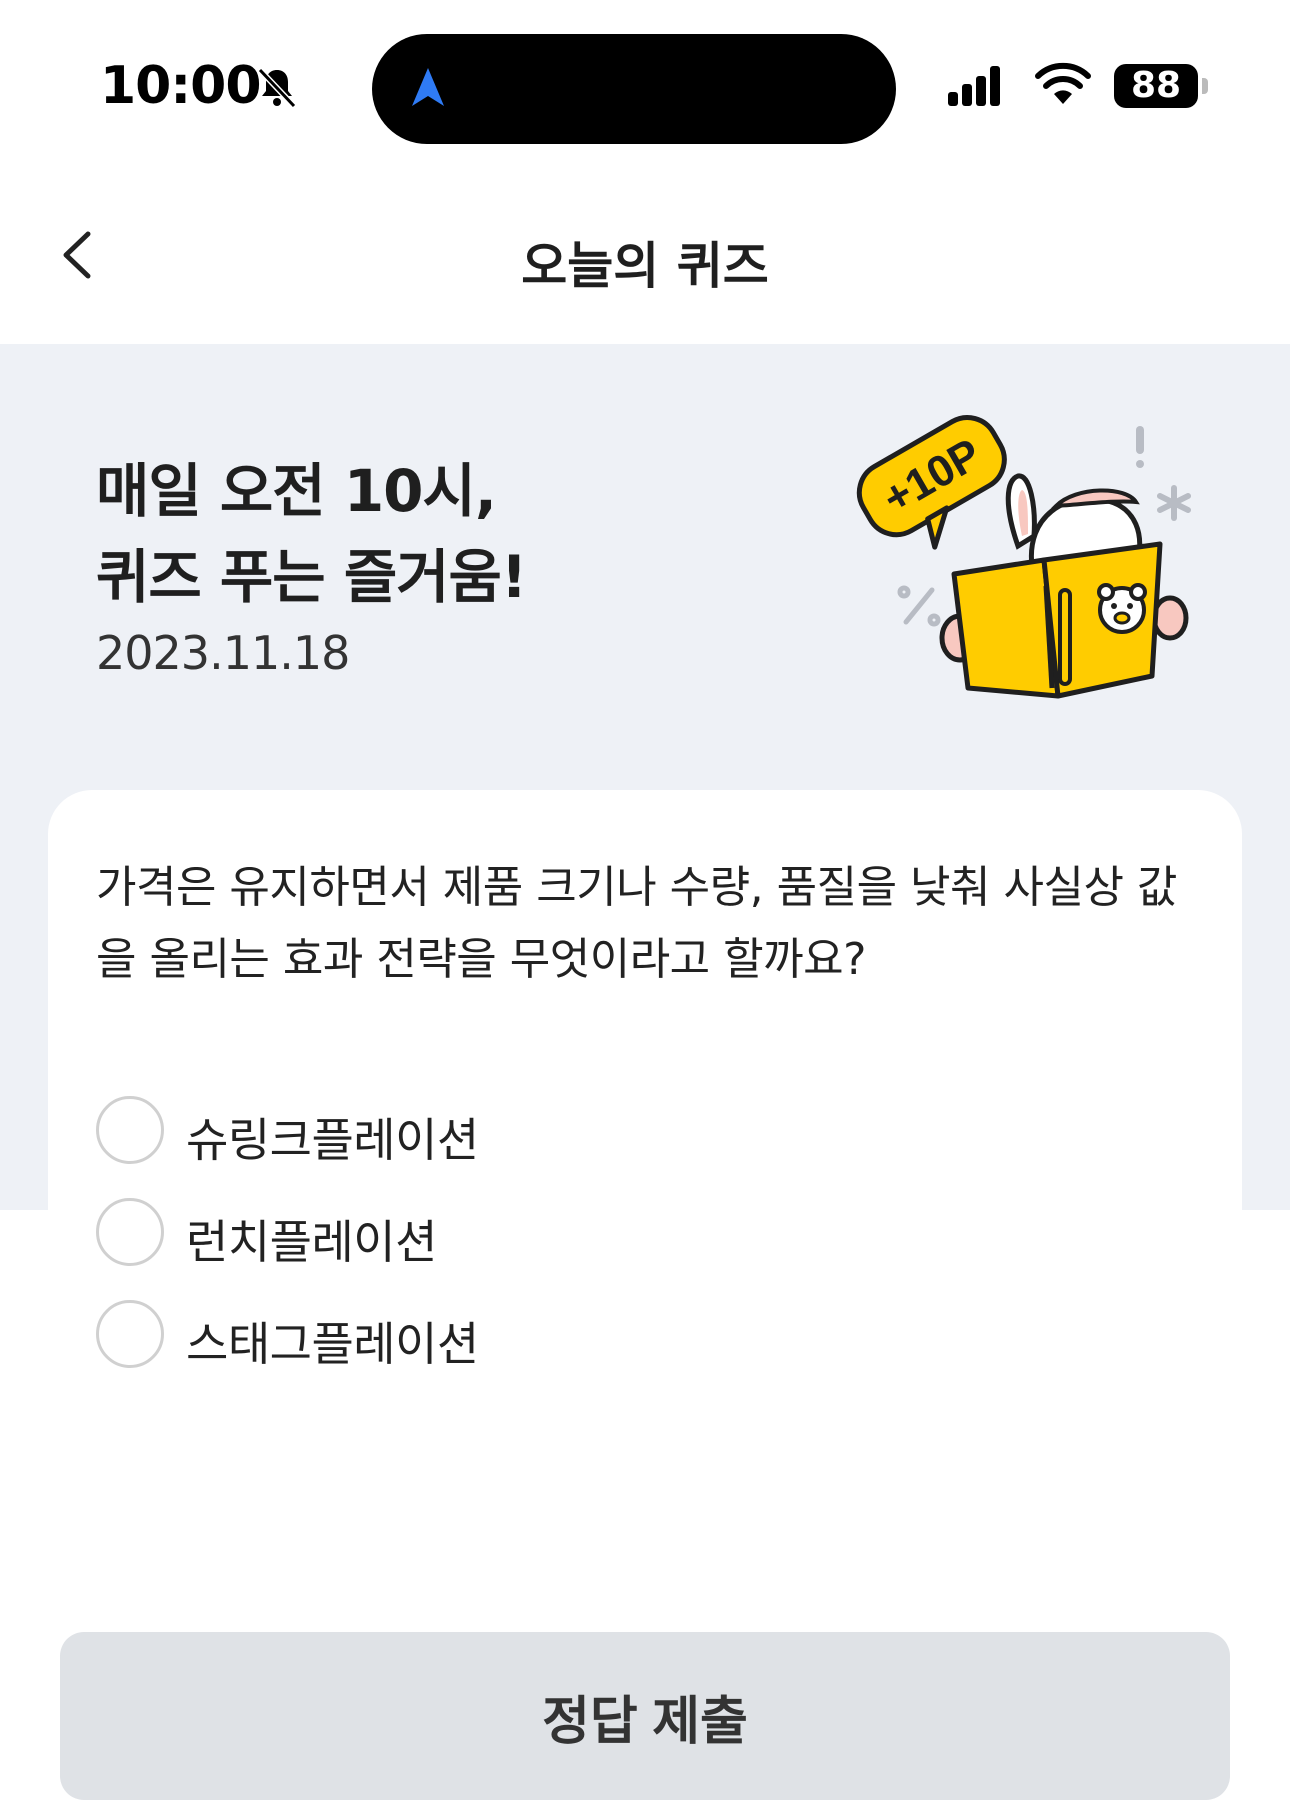 Image resolution: width=1290 pixels, height=1817 pixels. I want to click on status-bar: 10:00 88, so click(645, 85).